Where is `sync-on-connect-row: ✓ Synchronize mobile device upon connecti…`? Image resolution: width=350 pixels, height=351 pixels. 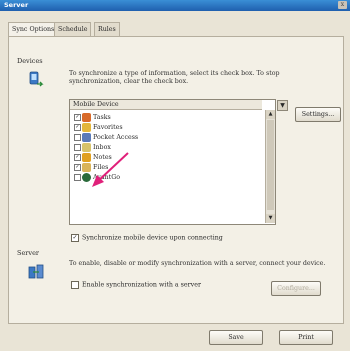
sync-on-connect-row: ✓ Synchronize mobile device upon connecti… is located at coordinates (147, 238).